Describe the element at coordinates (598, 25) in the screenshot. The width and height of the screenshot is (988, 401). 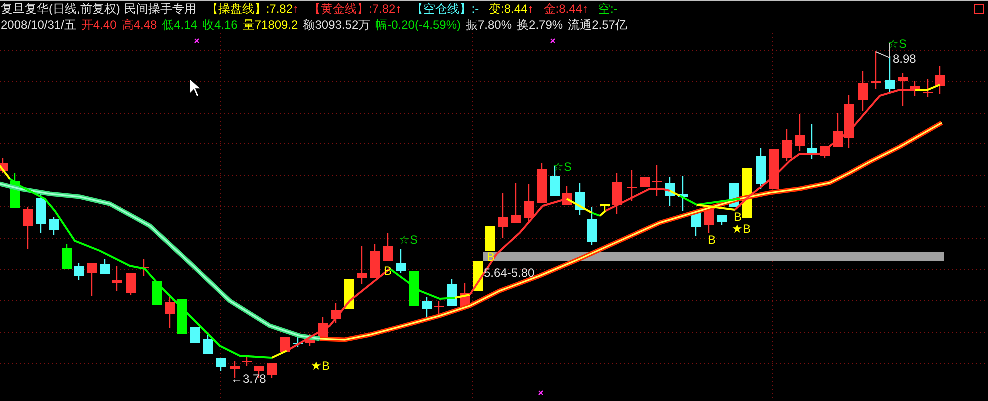
I see `quote-field: 流通2.57亿` at that location.